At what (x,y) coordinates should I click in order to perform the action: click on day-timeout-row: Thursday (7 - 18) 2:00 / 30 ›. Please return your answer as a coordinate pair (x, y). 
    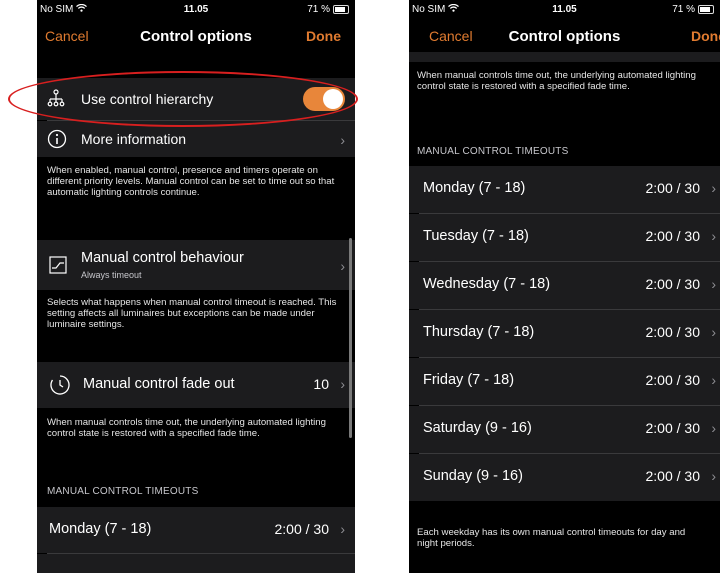
    Looking at the image, I should click on (564, 333).